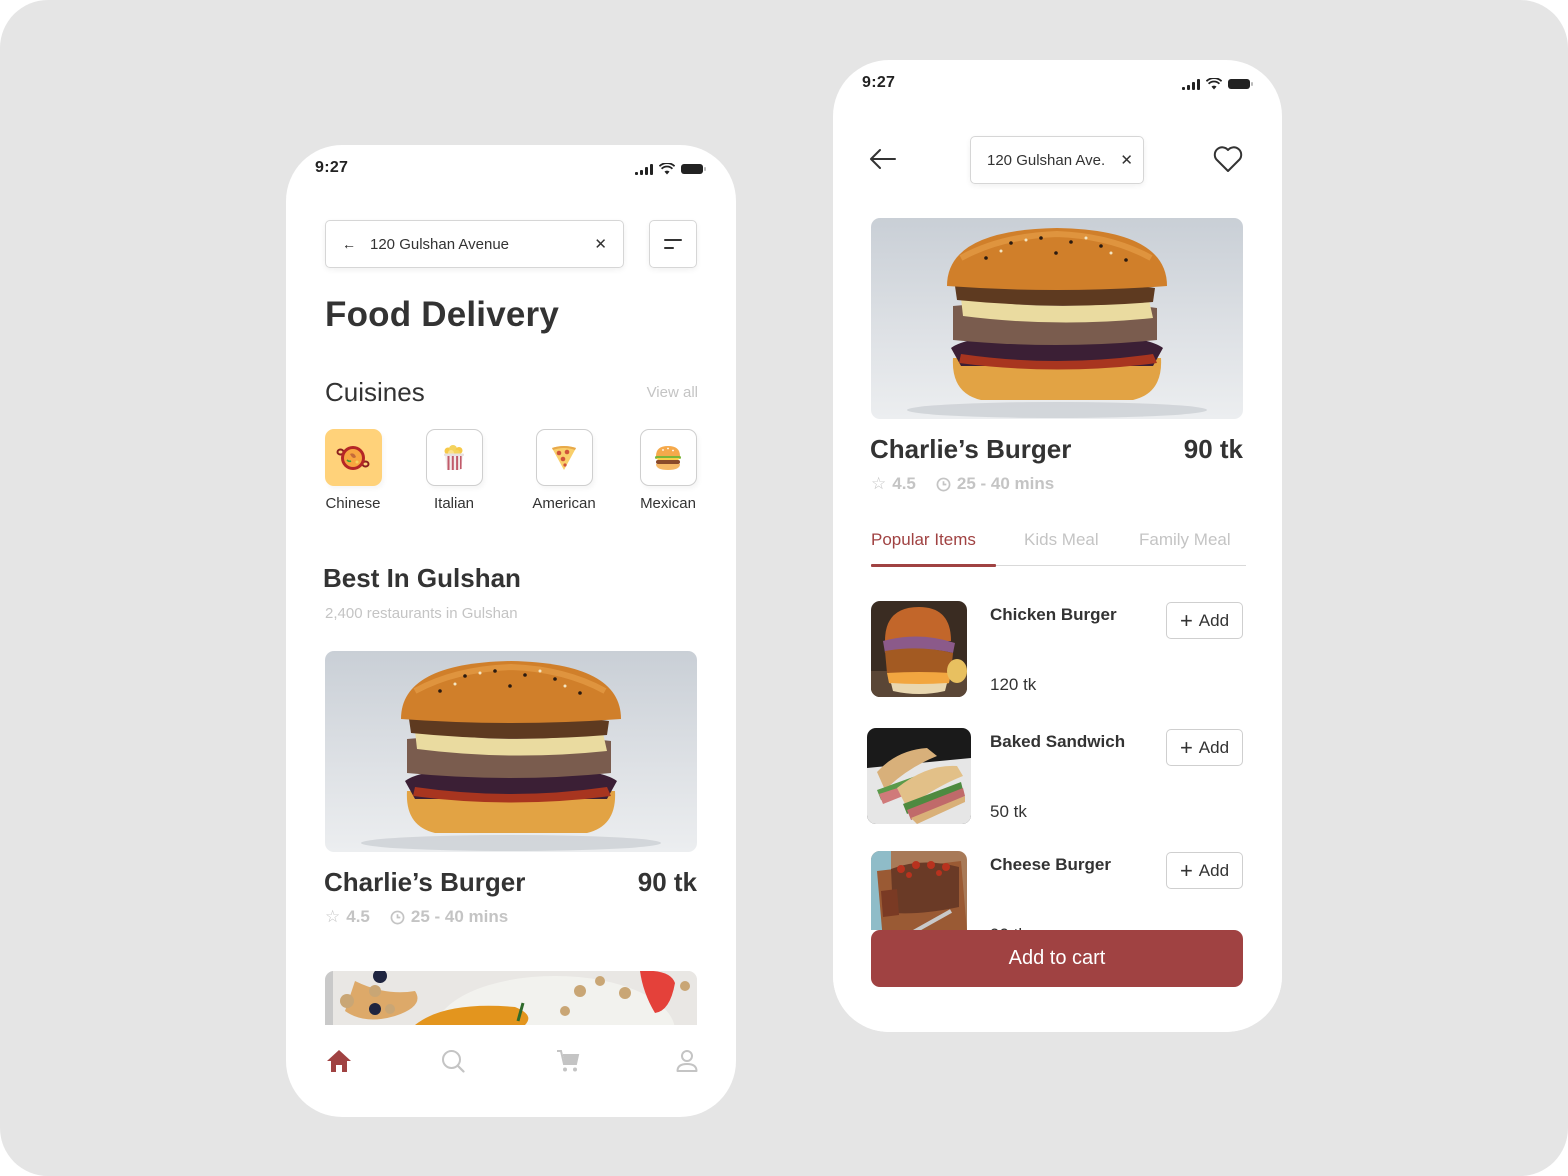  I want to click on view-all-link: View all, so click(672, 392).